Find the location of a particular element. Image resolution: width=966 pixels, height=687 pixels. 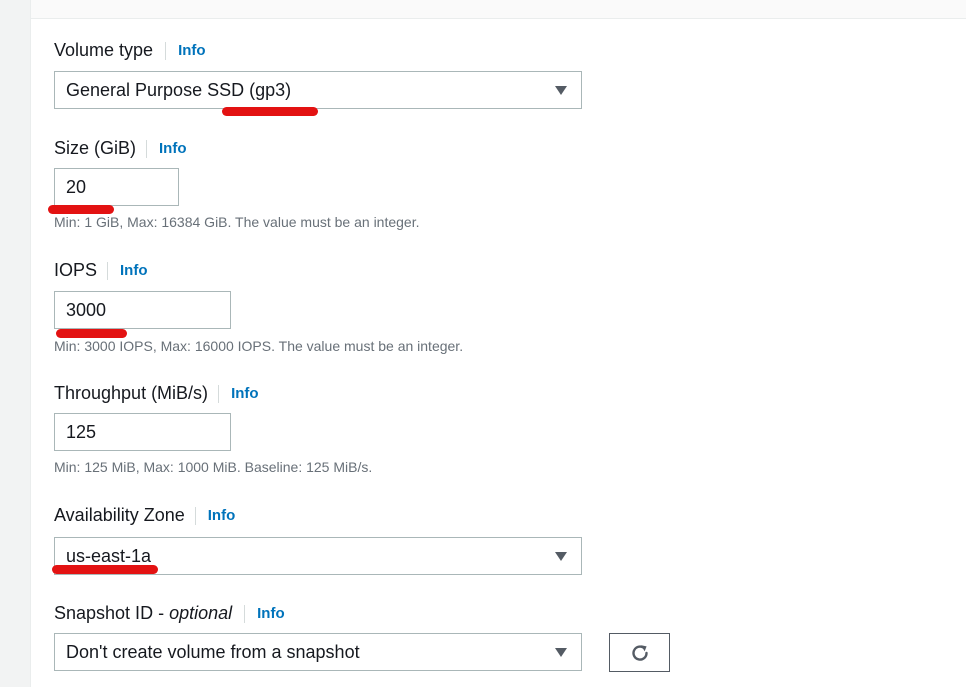

availability-zone-info-link: Info is located at coordinates (222, 515).